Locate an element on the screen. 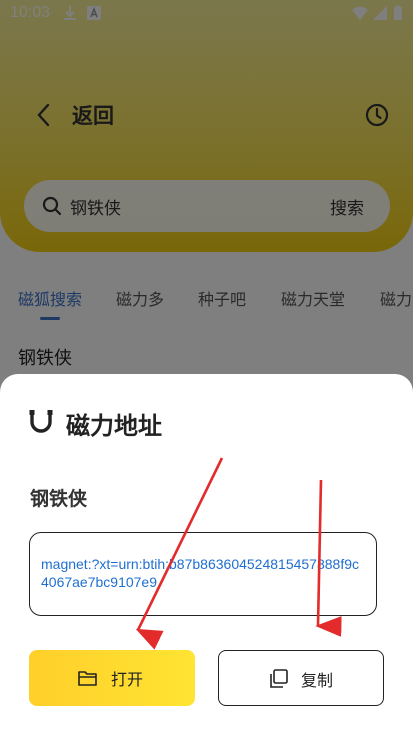  open-button: 打开 is located at coordinates (112, 678).